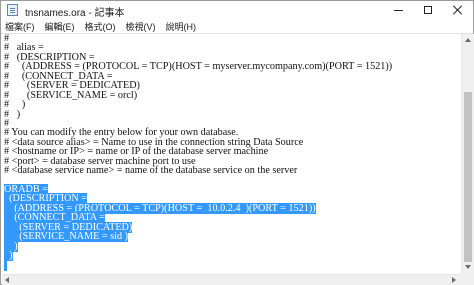  I want to click on close-icon, so click(458, 10).